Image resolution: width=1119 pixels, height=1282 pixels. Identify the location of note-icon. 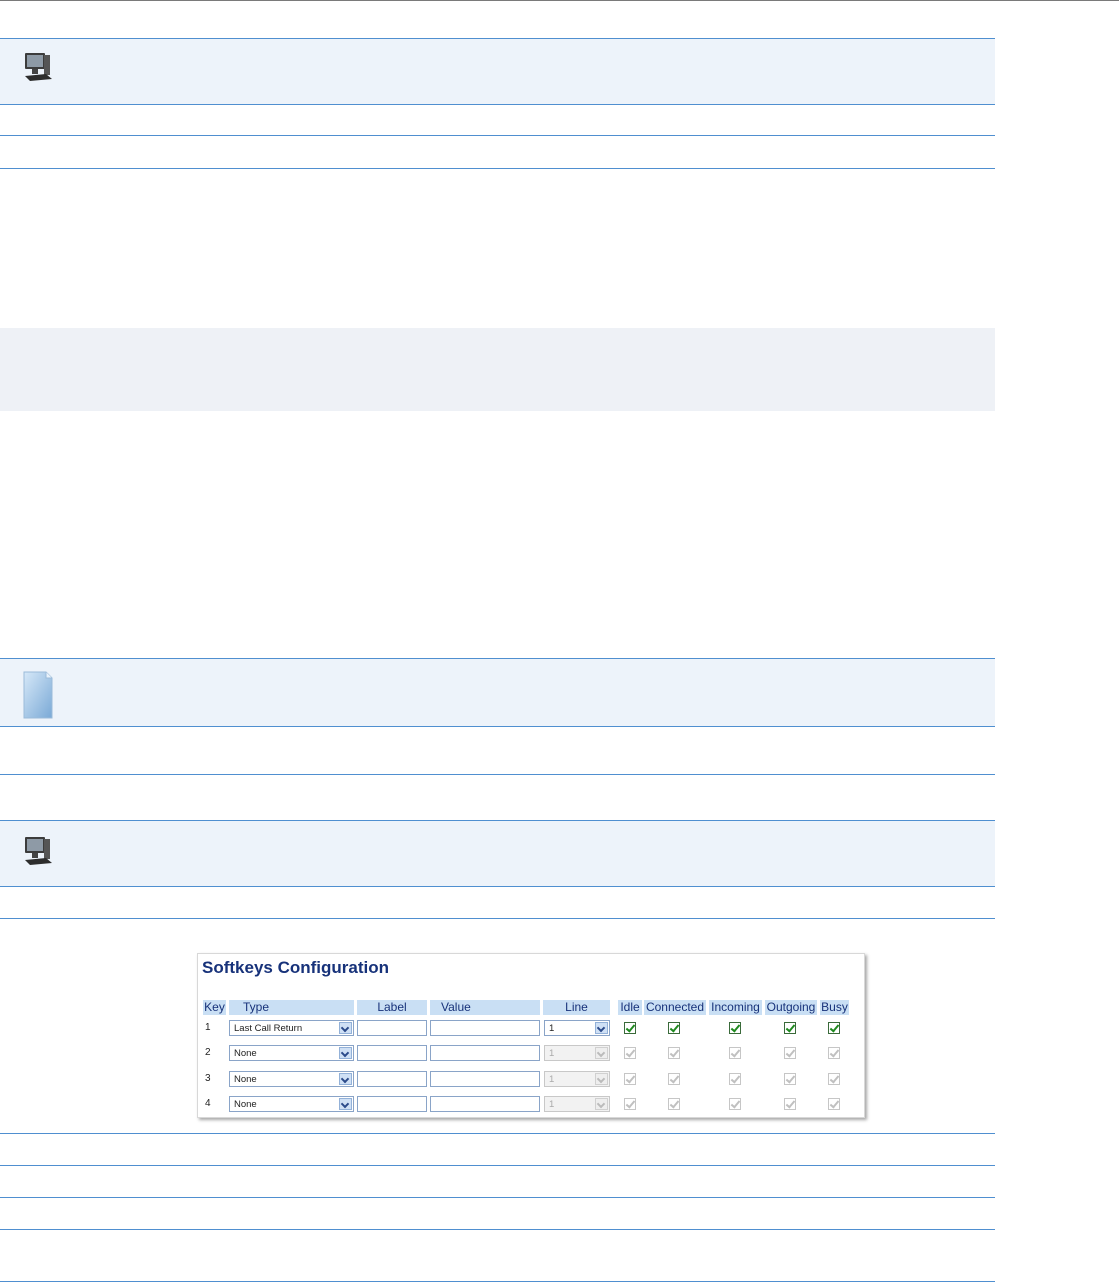
(38, 695).